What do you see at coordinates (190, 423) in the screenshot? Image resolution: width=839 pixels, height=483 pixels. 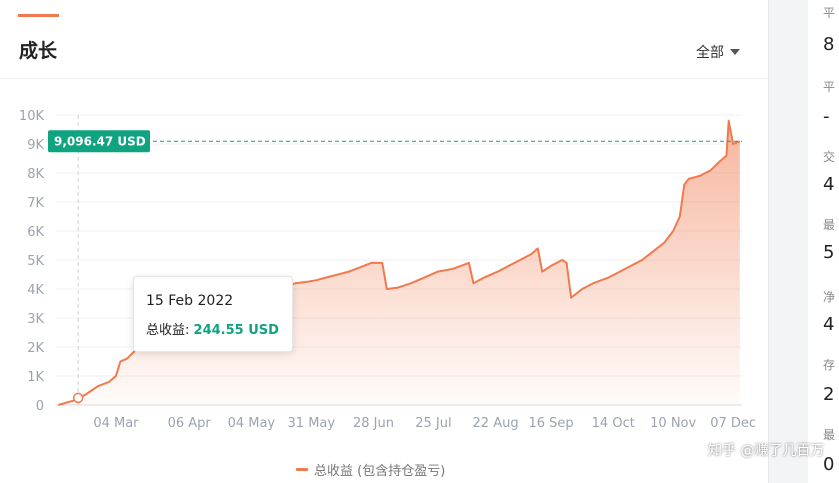 I see `x-tick-label: 06 Apr` at bounding box center [190, 423].